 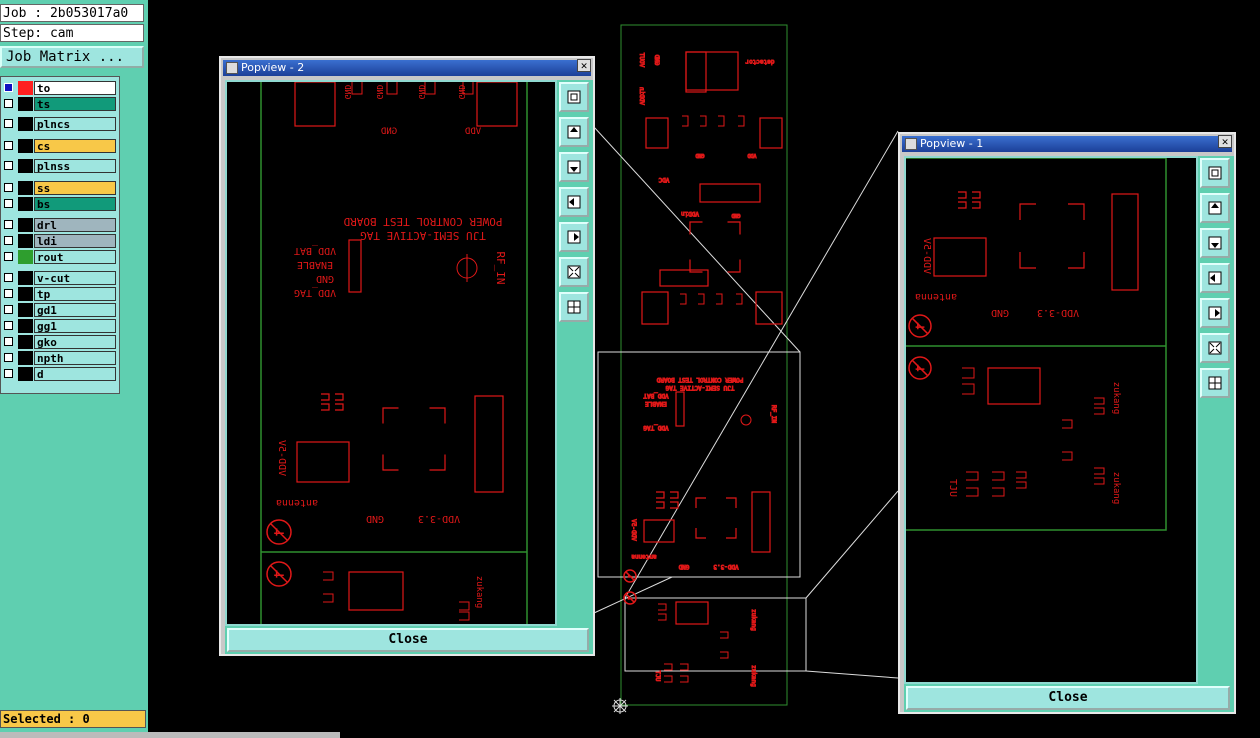 I want to click on layer-row-bs: bs, so click(x=60, y=204).